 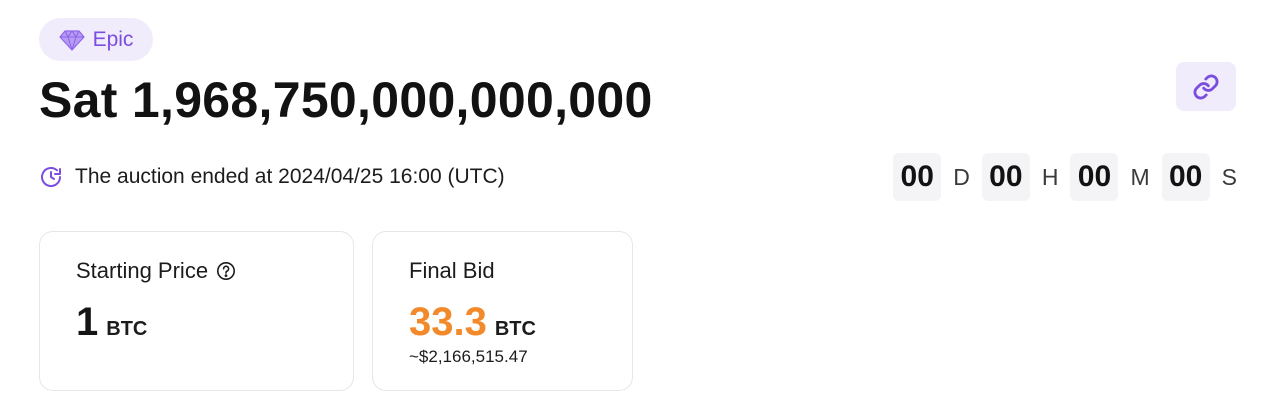 I want to click on clock-icon, so click(x=51, y=177).